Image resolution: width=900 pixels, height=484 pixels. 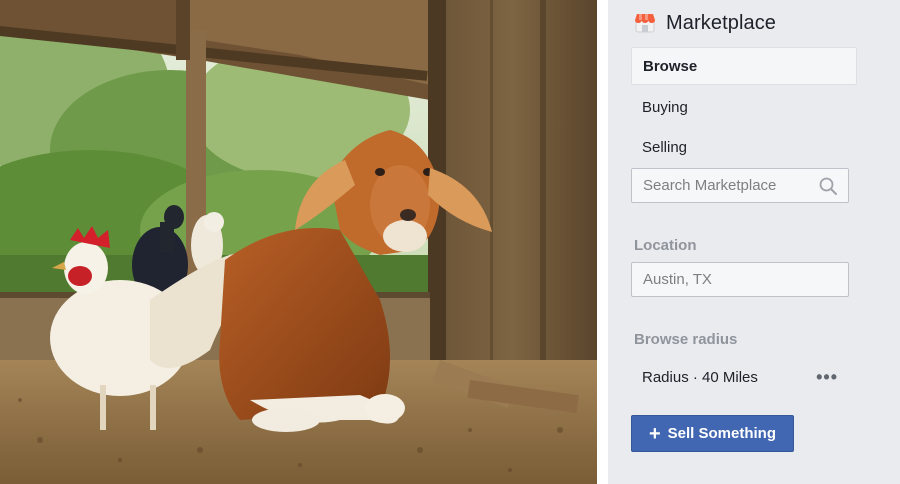 What do you see at coordinates (686, 339) in the screenshot?
I see `browse-radius-label: Browse radius` at bounding box center [686, 339].